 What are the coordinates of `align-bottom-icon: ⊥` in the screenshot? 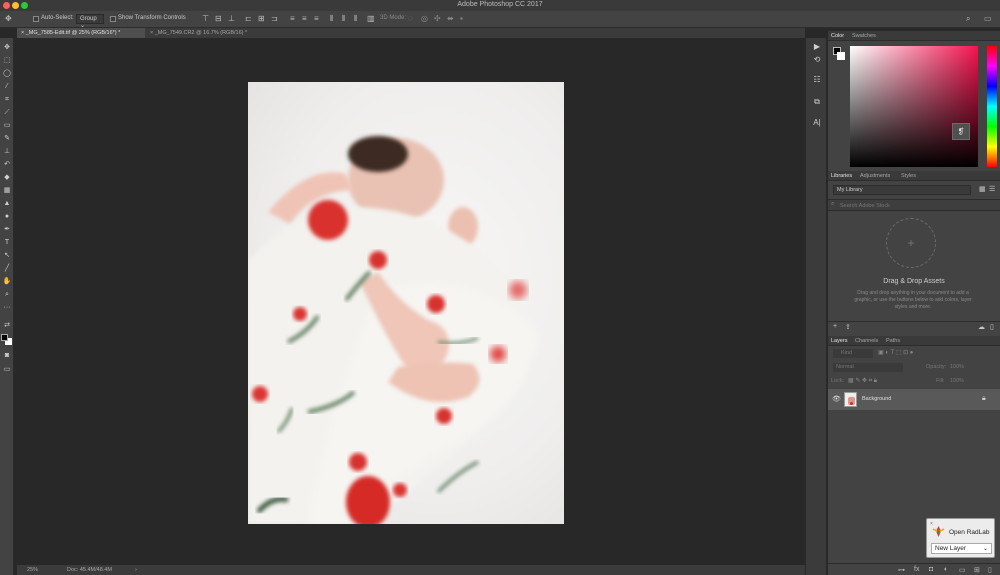 It's located at (231, 19).